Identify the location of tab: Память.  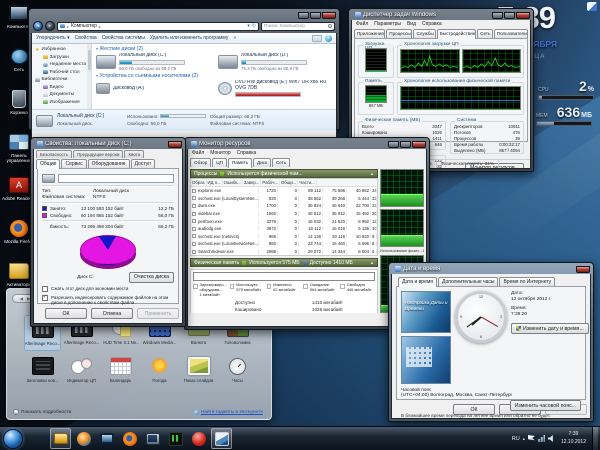
(239, 163).